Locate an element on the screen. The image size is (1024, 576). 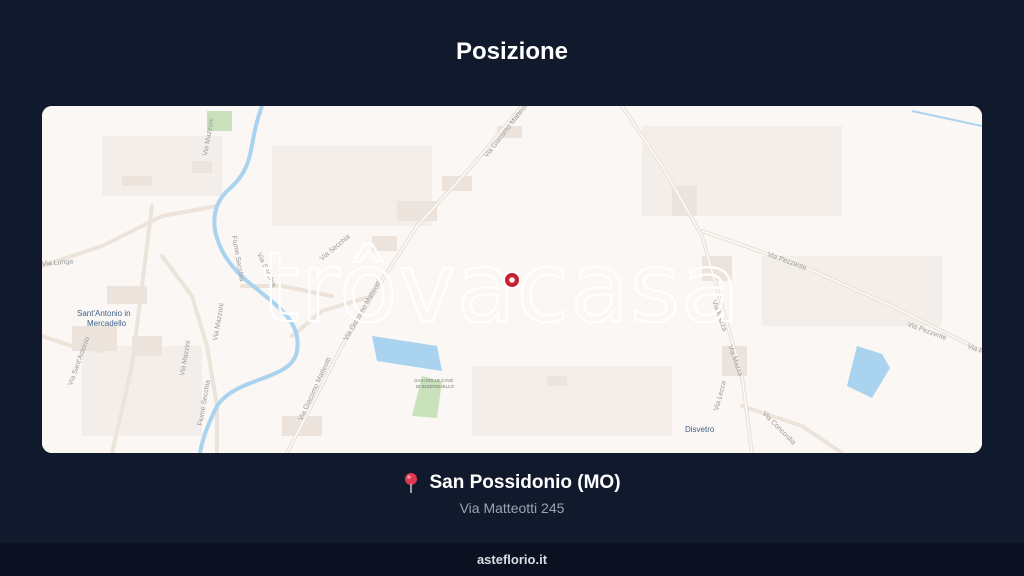
location-city: San Possidonio (MO) is located at coordinates (525, 482).